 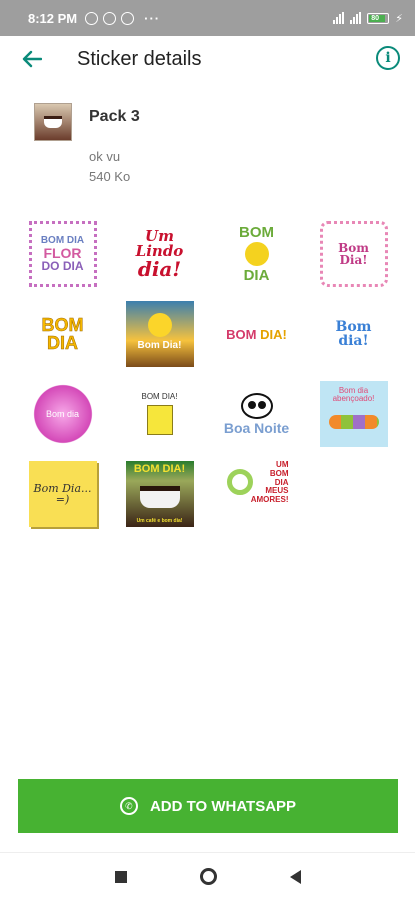 What do you see at coordinates (295, 876) in the screenshot?
I see `system-back-button` at bounding box center [295, 876].